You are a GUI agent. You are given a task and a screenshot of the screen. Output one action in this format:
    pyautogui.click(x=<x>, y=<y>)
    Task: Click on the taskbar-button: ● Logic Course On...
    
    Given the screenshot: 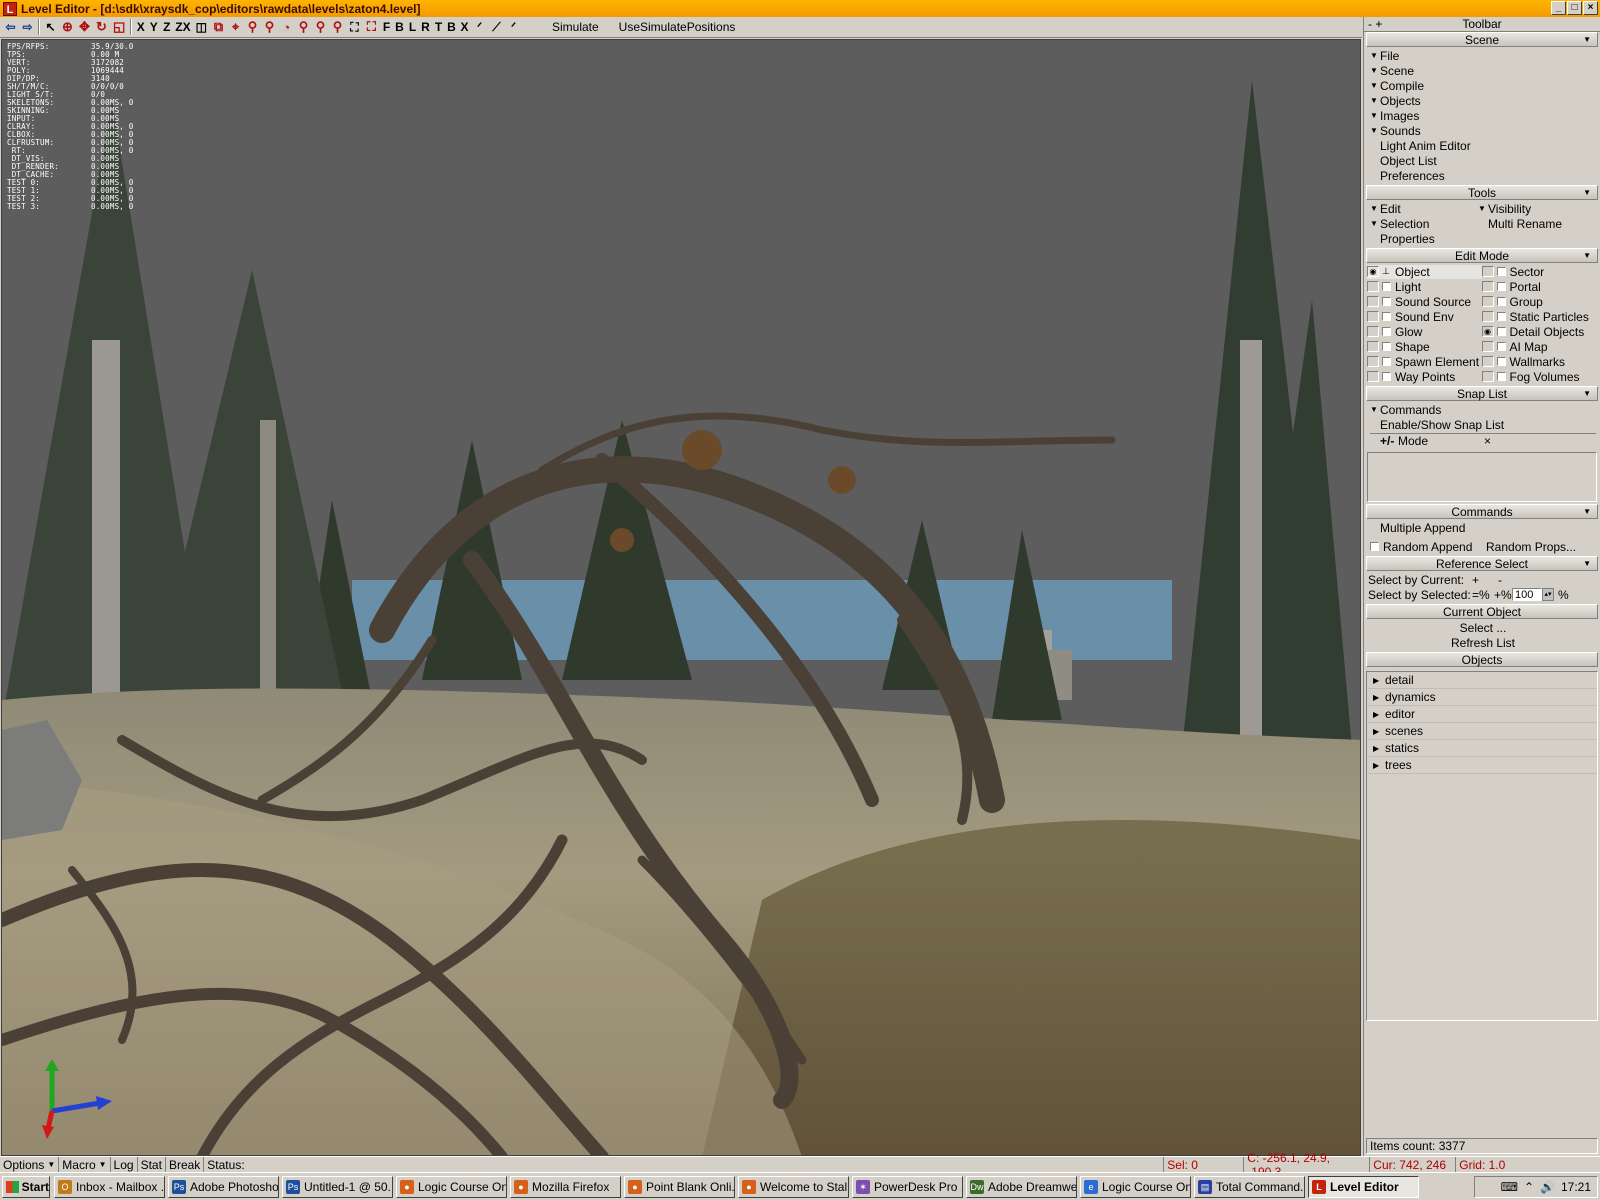 What is the action you would take?
    pyautogui.click(x=451, y=1186)
    